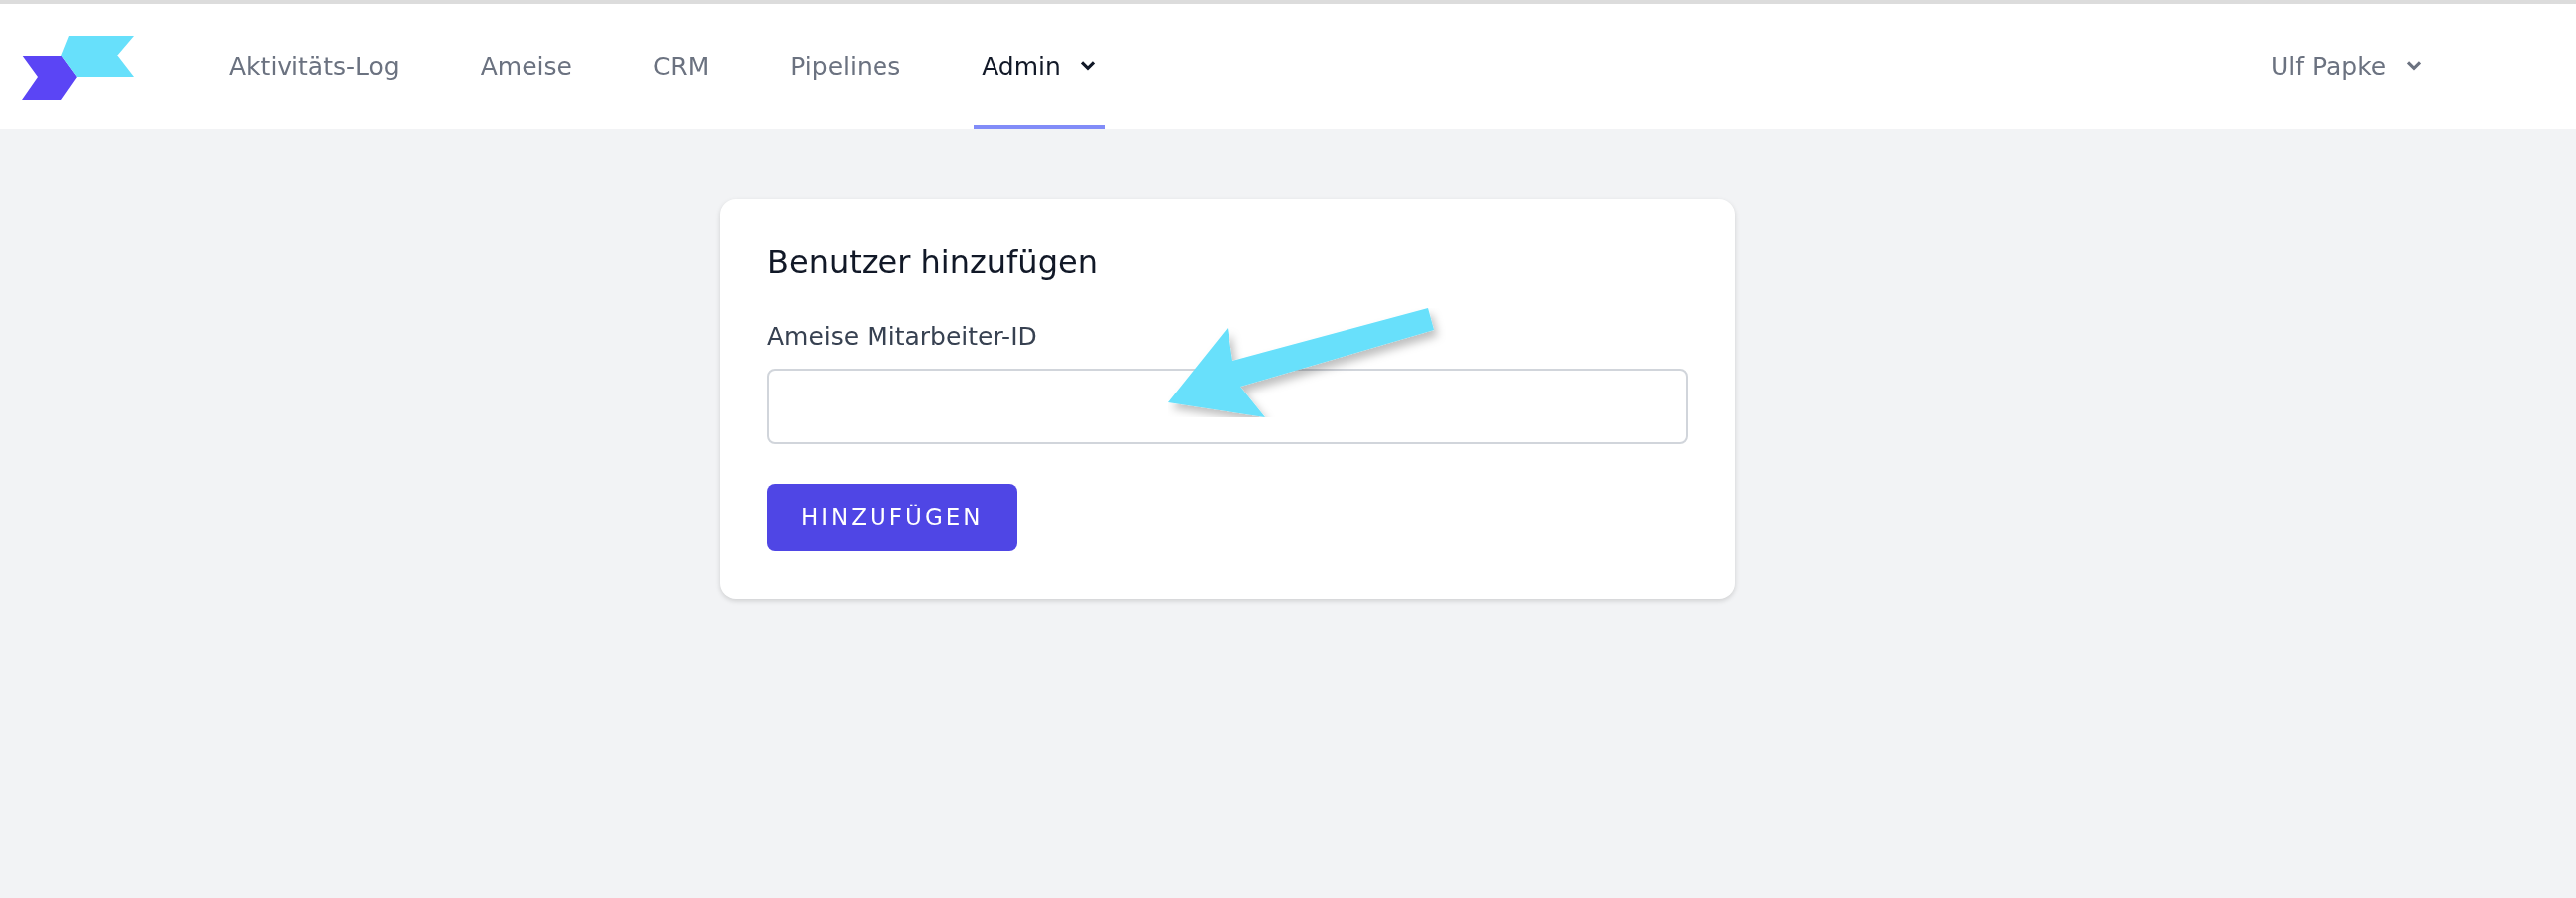  I want to click on nav-tab: Admin, so click(1039, 67).